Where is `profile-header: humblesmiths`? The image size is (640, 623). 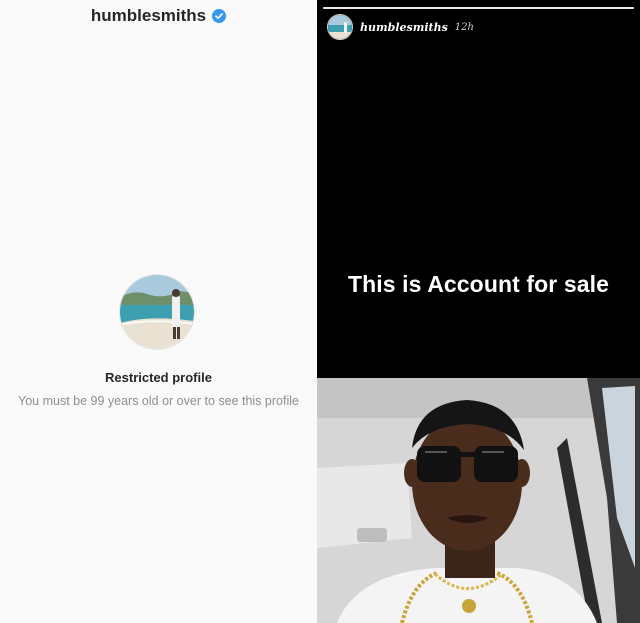 profile-header: humblesmiths is located at coordinates (158, 16).